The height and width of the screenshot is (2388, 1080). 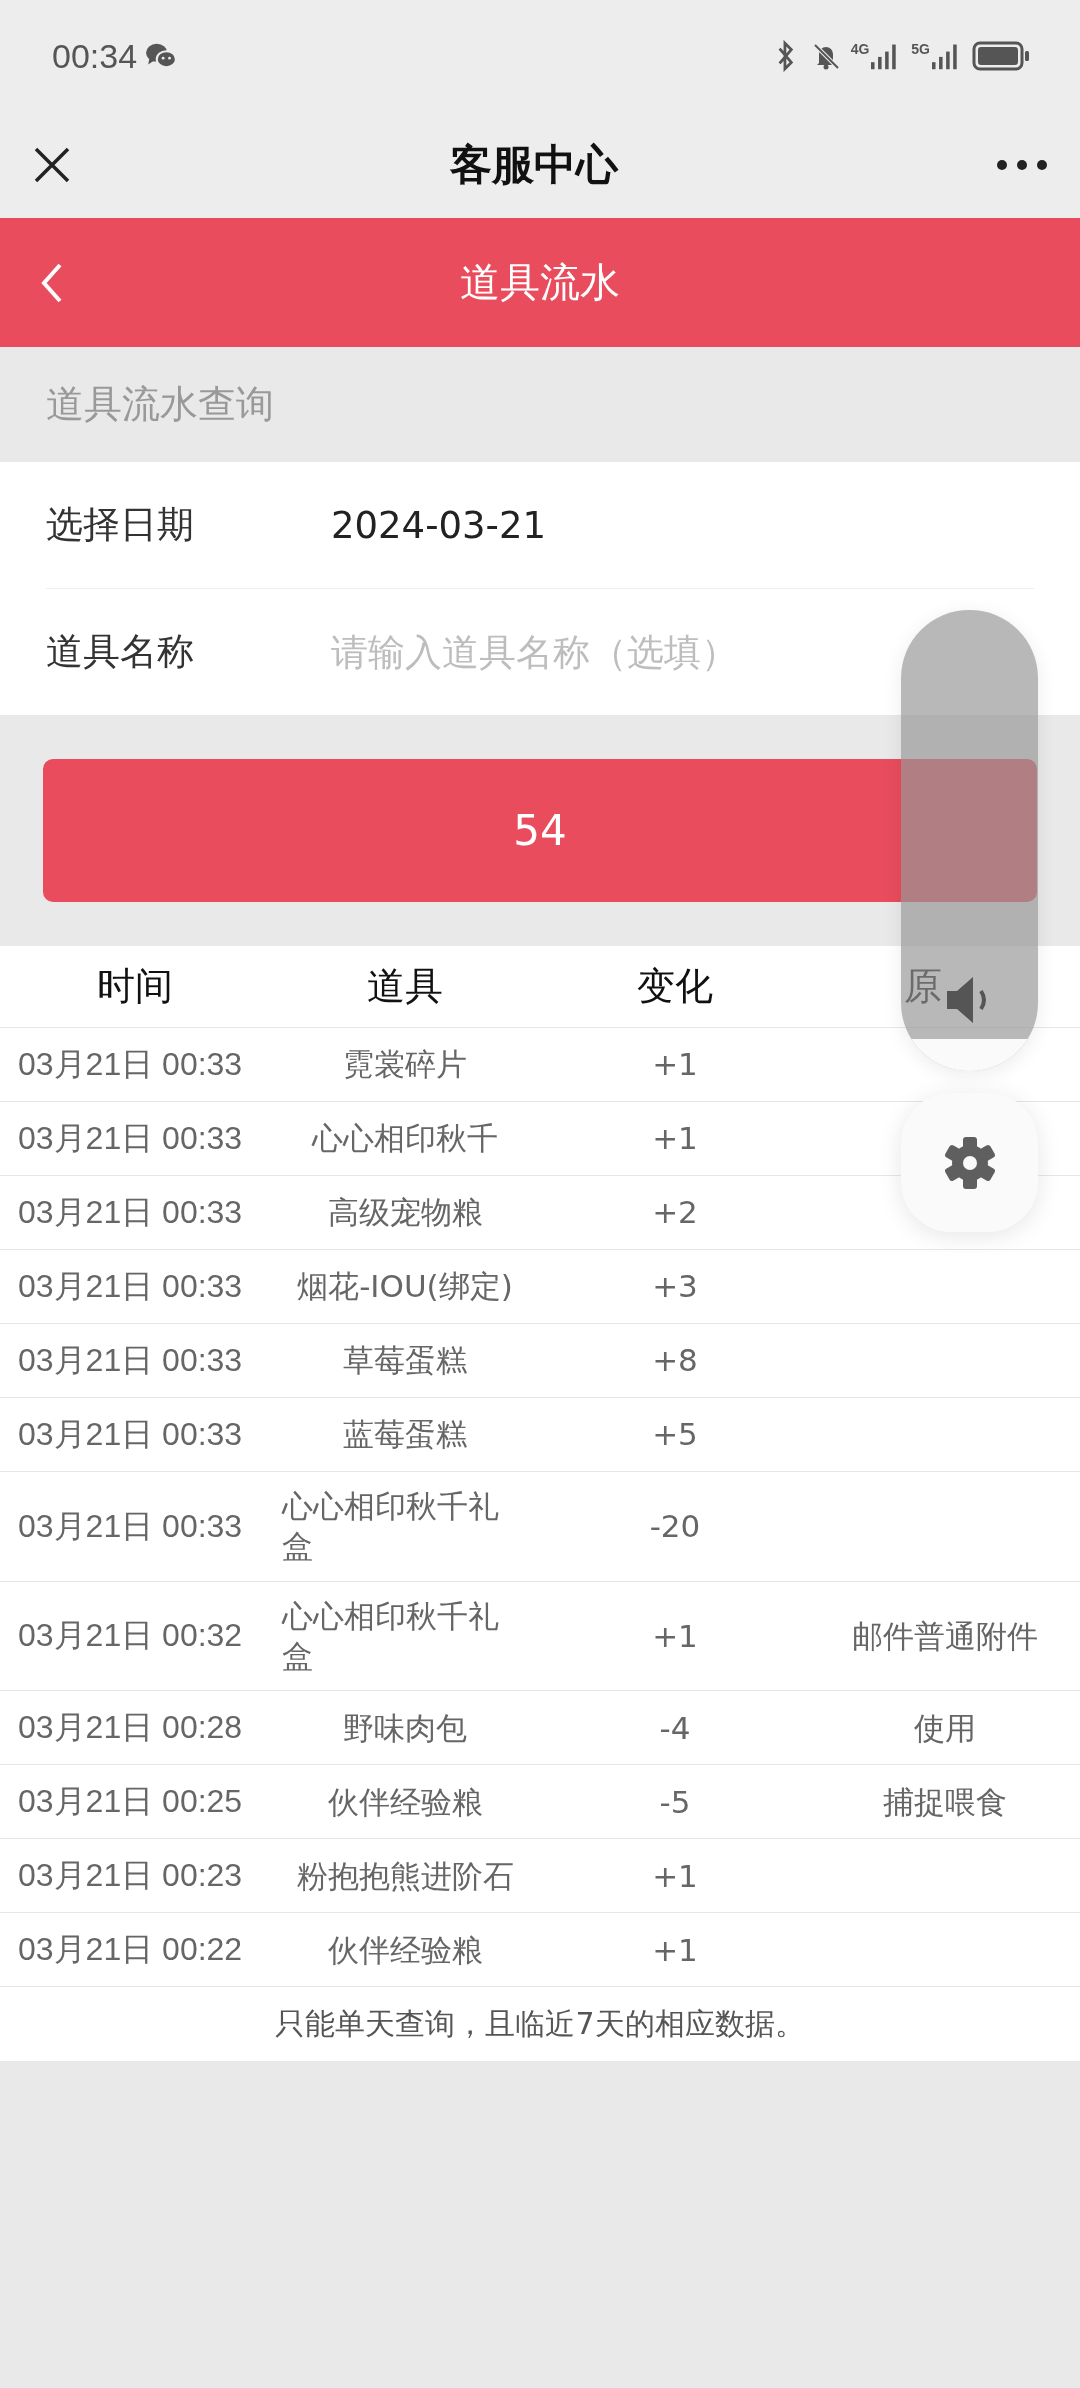 I want to click on field-label: 选择日期, so click(x=120, y=525).